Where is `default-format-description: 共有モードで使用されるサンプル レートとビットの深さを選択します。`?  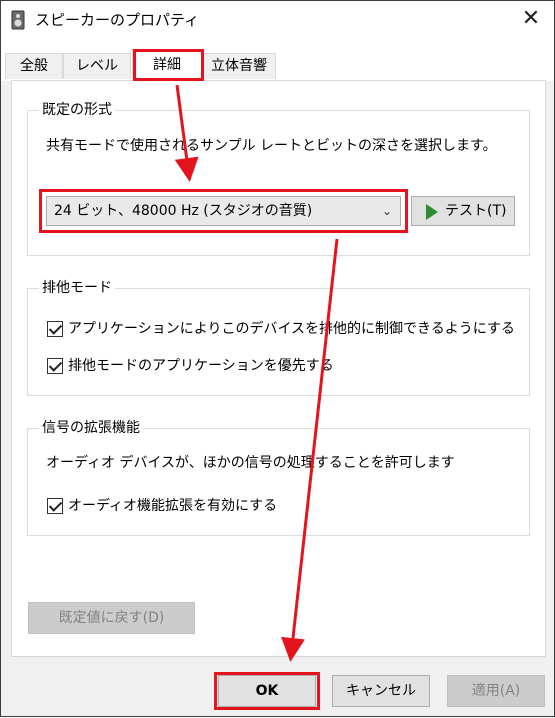
default-format-description: 共有モードで使用されるサンプル レートとビットの深さを選択します。 is located at coordinates (271, 146).